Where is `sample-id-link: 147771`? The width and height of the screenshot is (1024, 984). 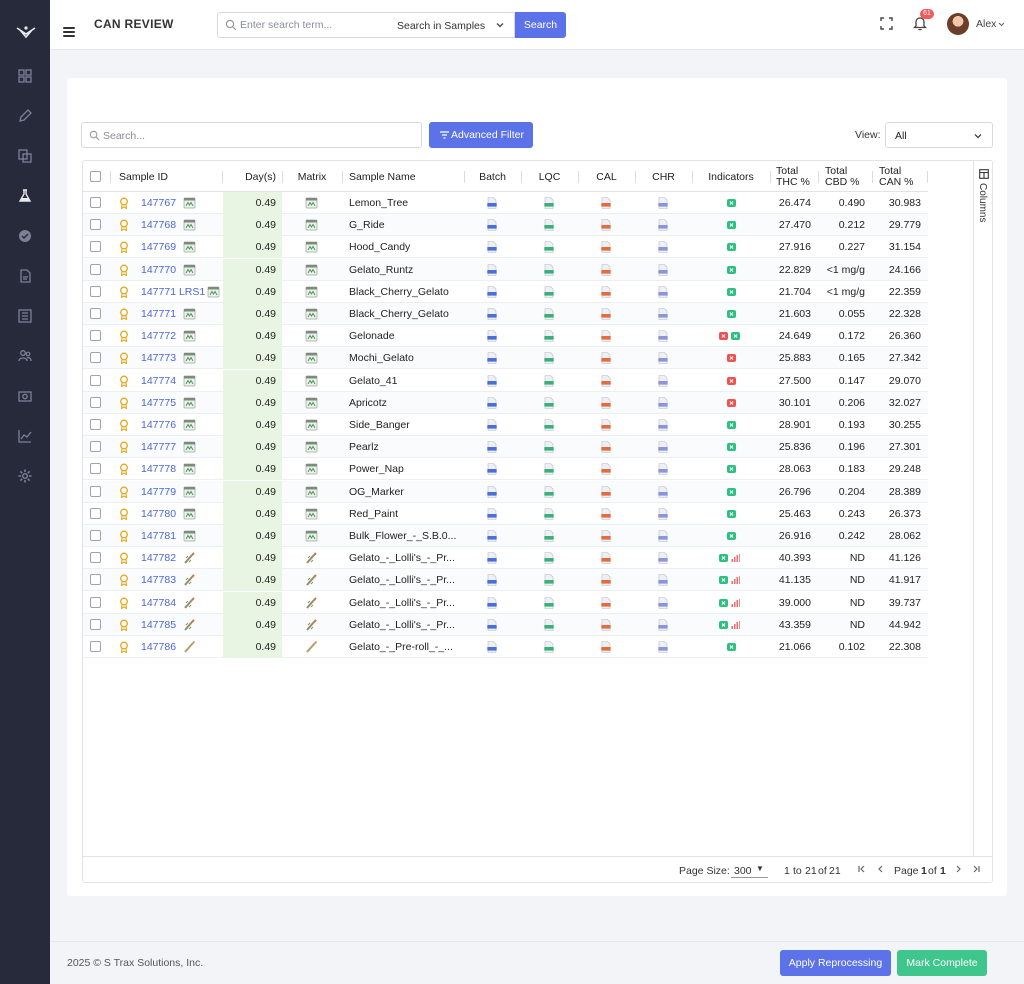 sample-id-link: 147771 is located at coordinates (158, 314).